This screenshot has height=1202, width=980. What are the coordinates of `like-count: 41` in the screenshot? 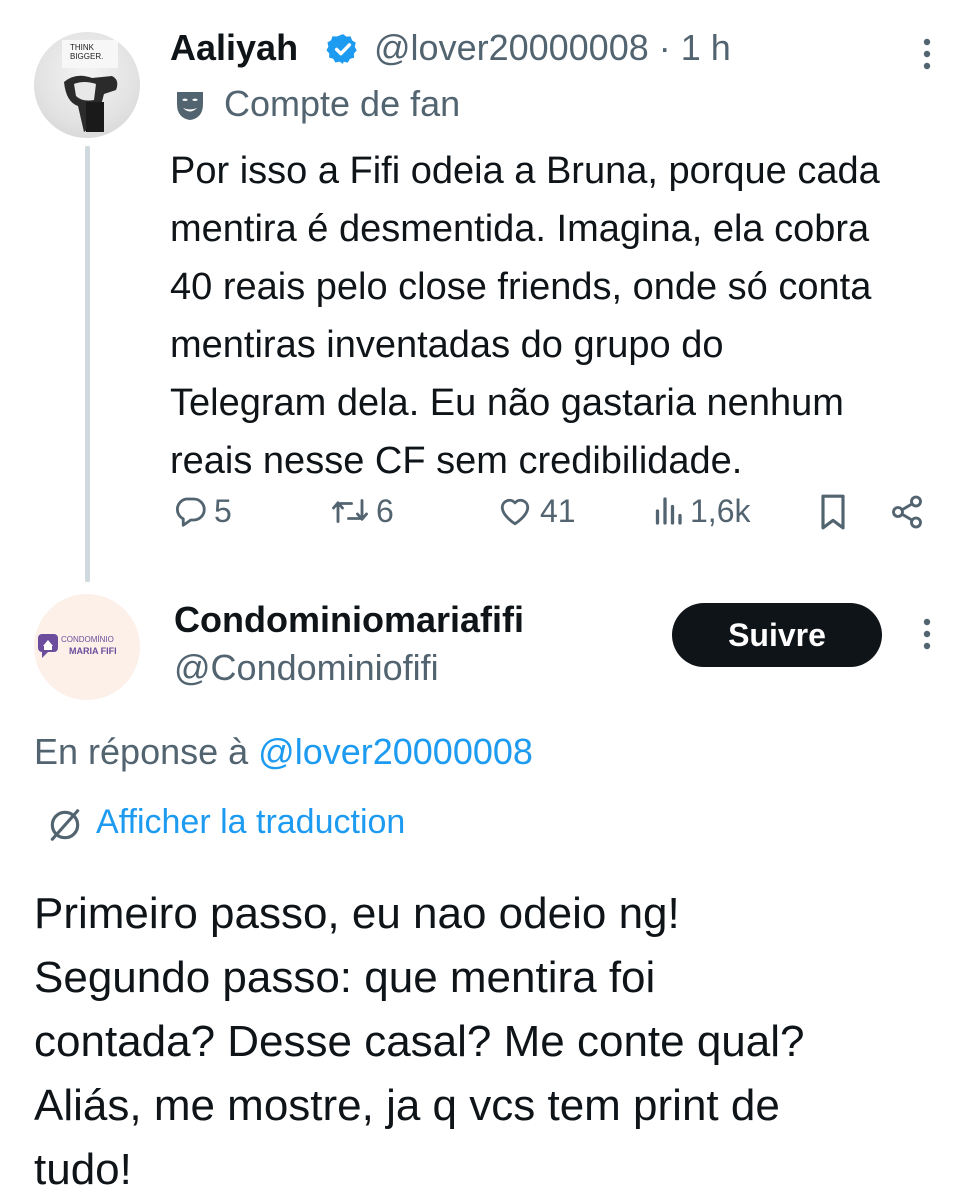 It's located at (558, 510).